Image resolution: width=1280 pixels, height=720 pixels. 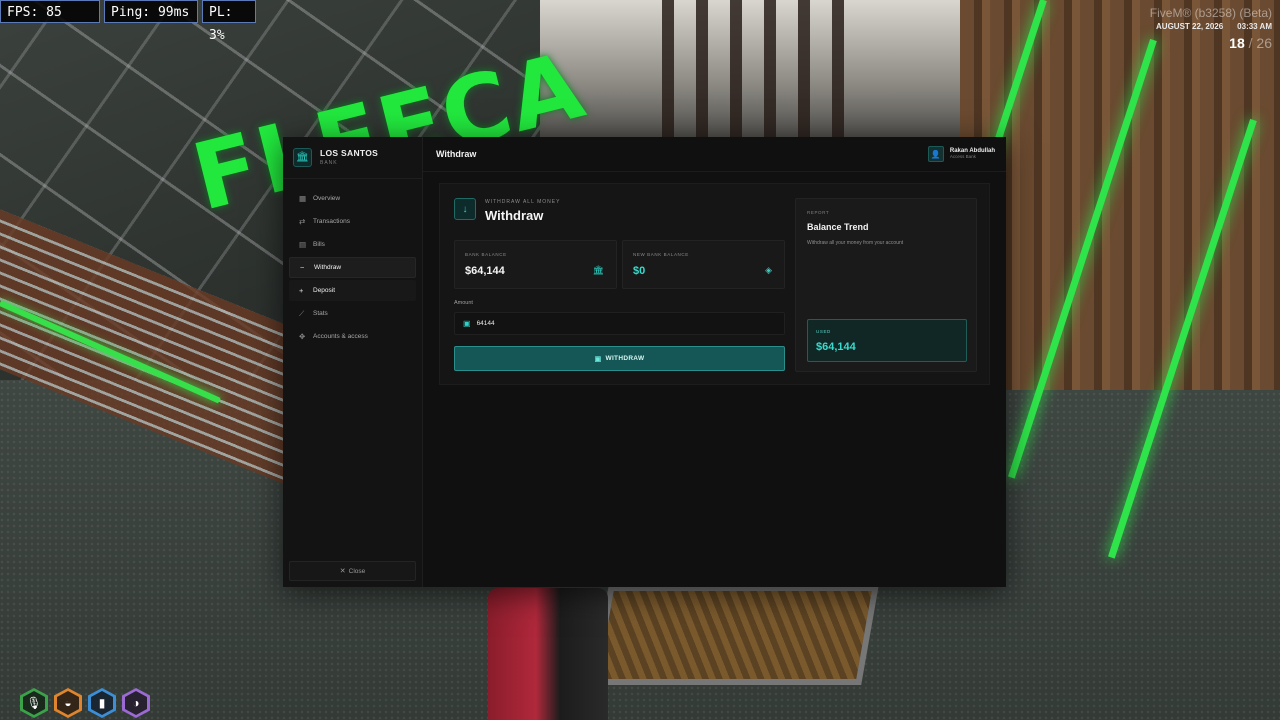 What do you see at coordinates (548, 654) in the screenshot?
I see `player-character` at bounding box center [548, 654].